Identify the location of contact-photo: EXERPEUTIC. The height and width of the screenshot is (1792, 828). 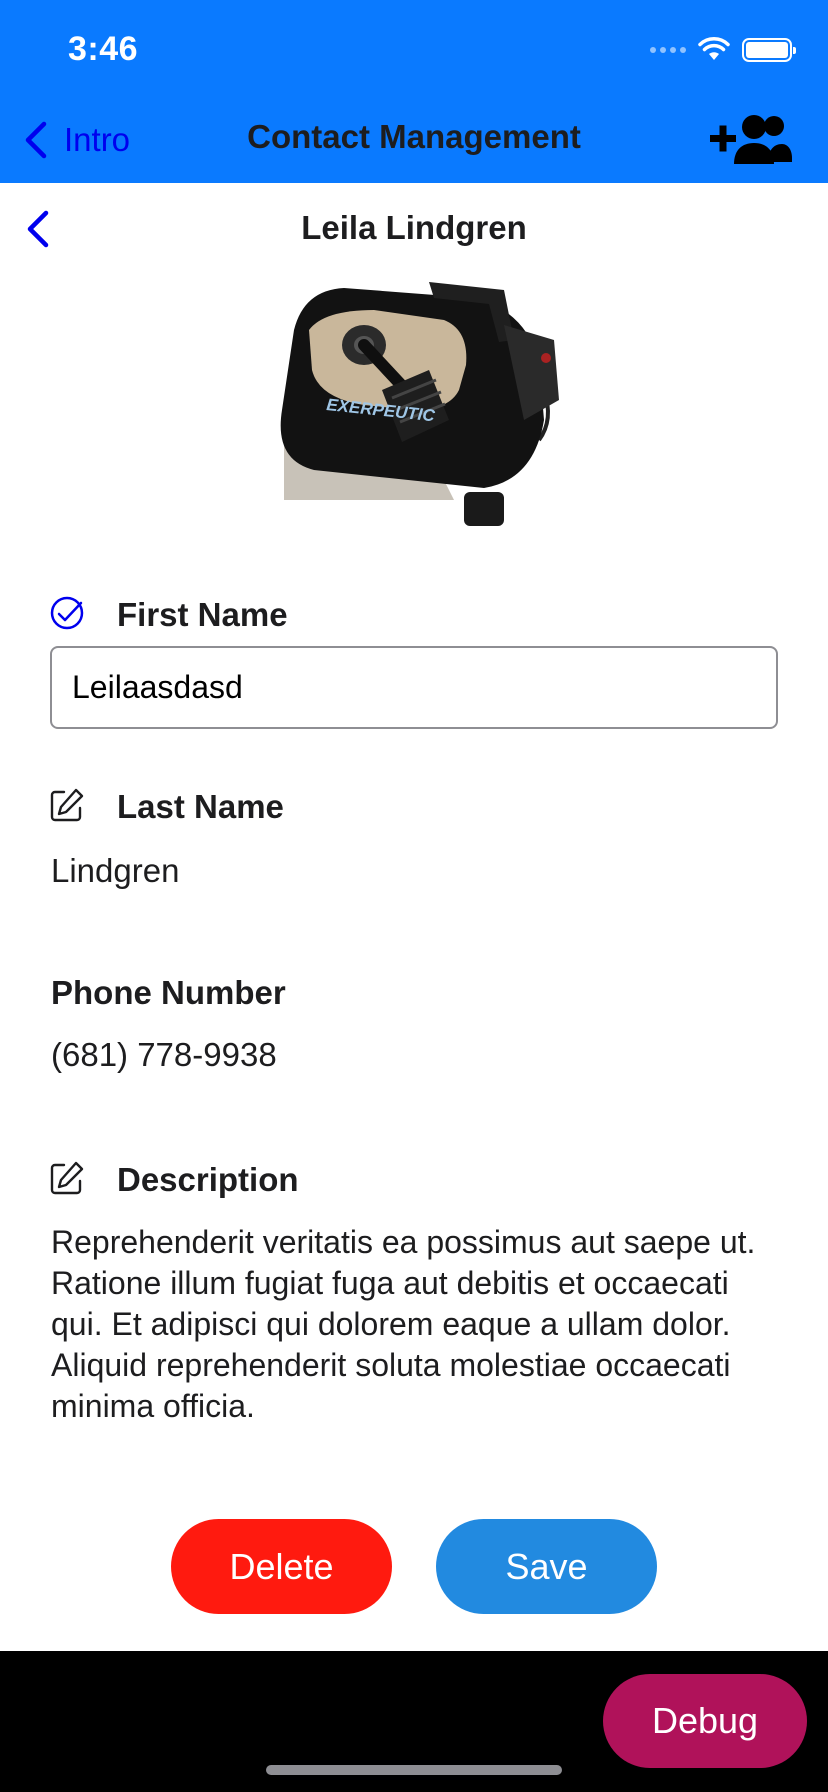
(419, 404).